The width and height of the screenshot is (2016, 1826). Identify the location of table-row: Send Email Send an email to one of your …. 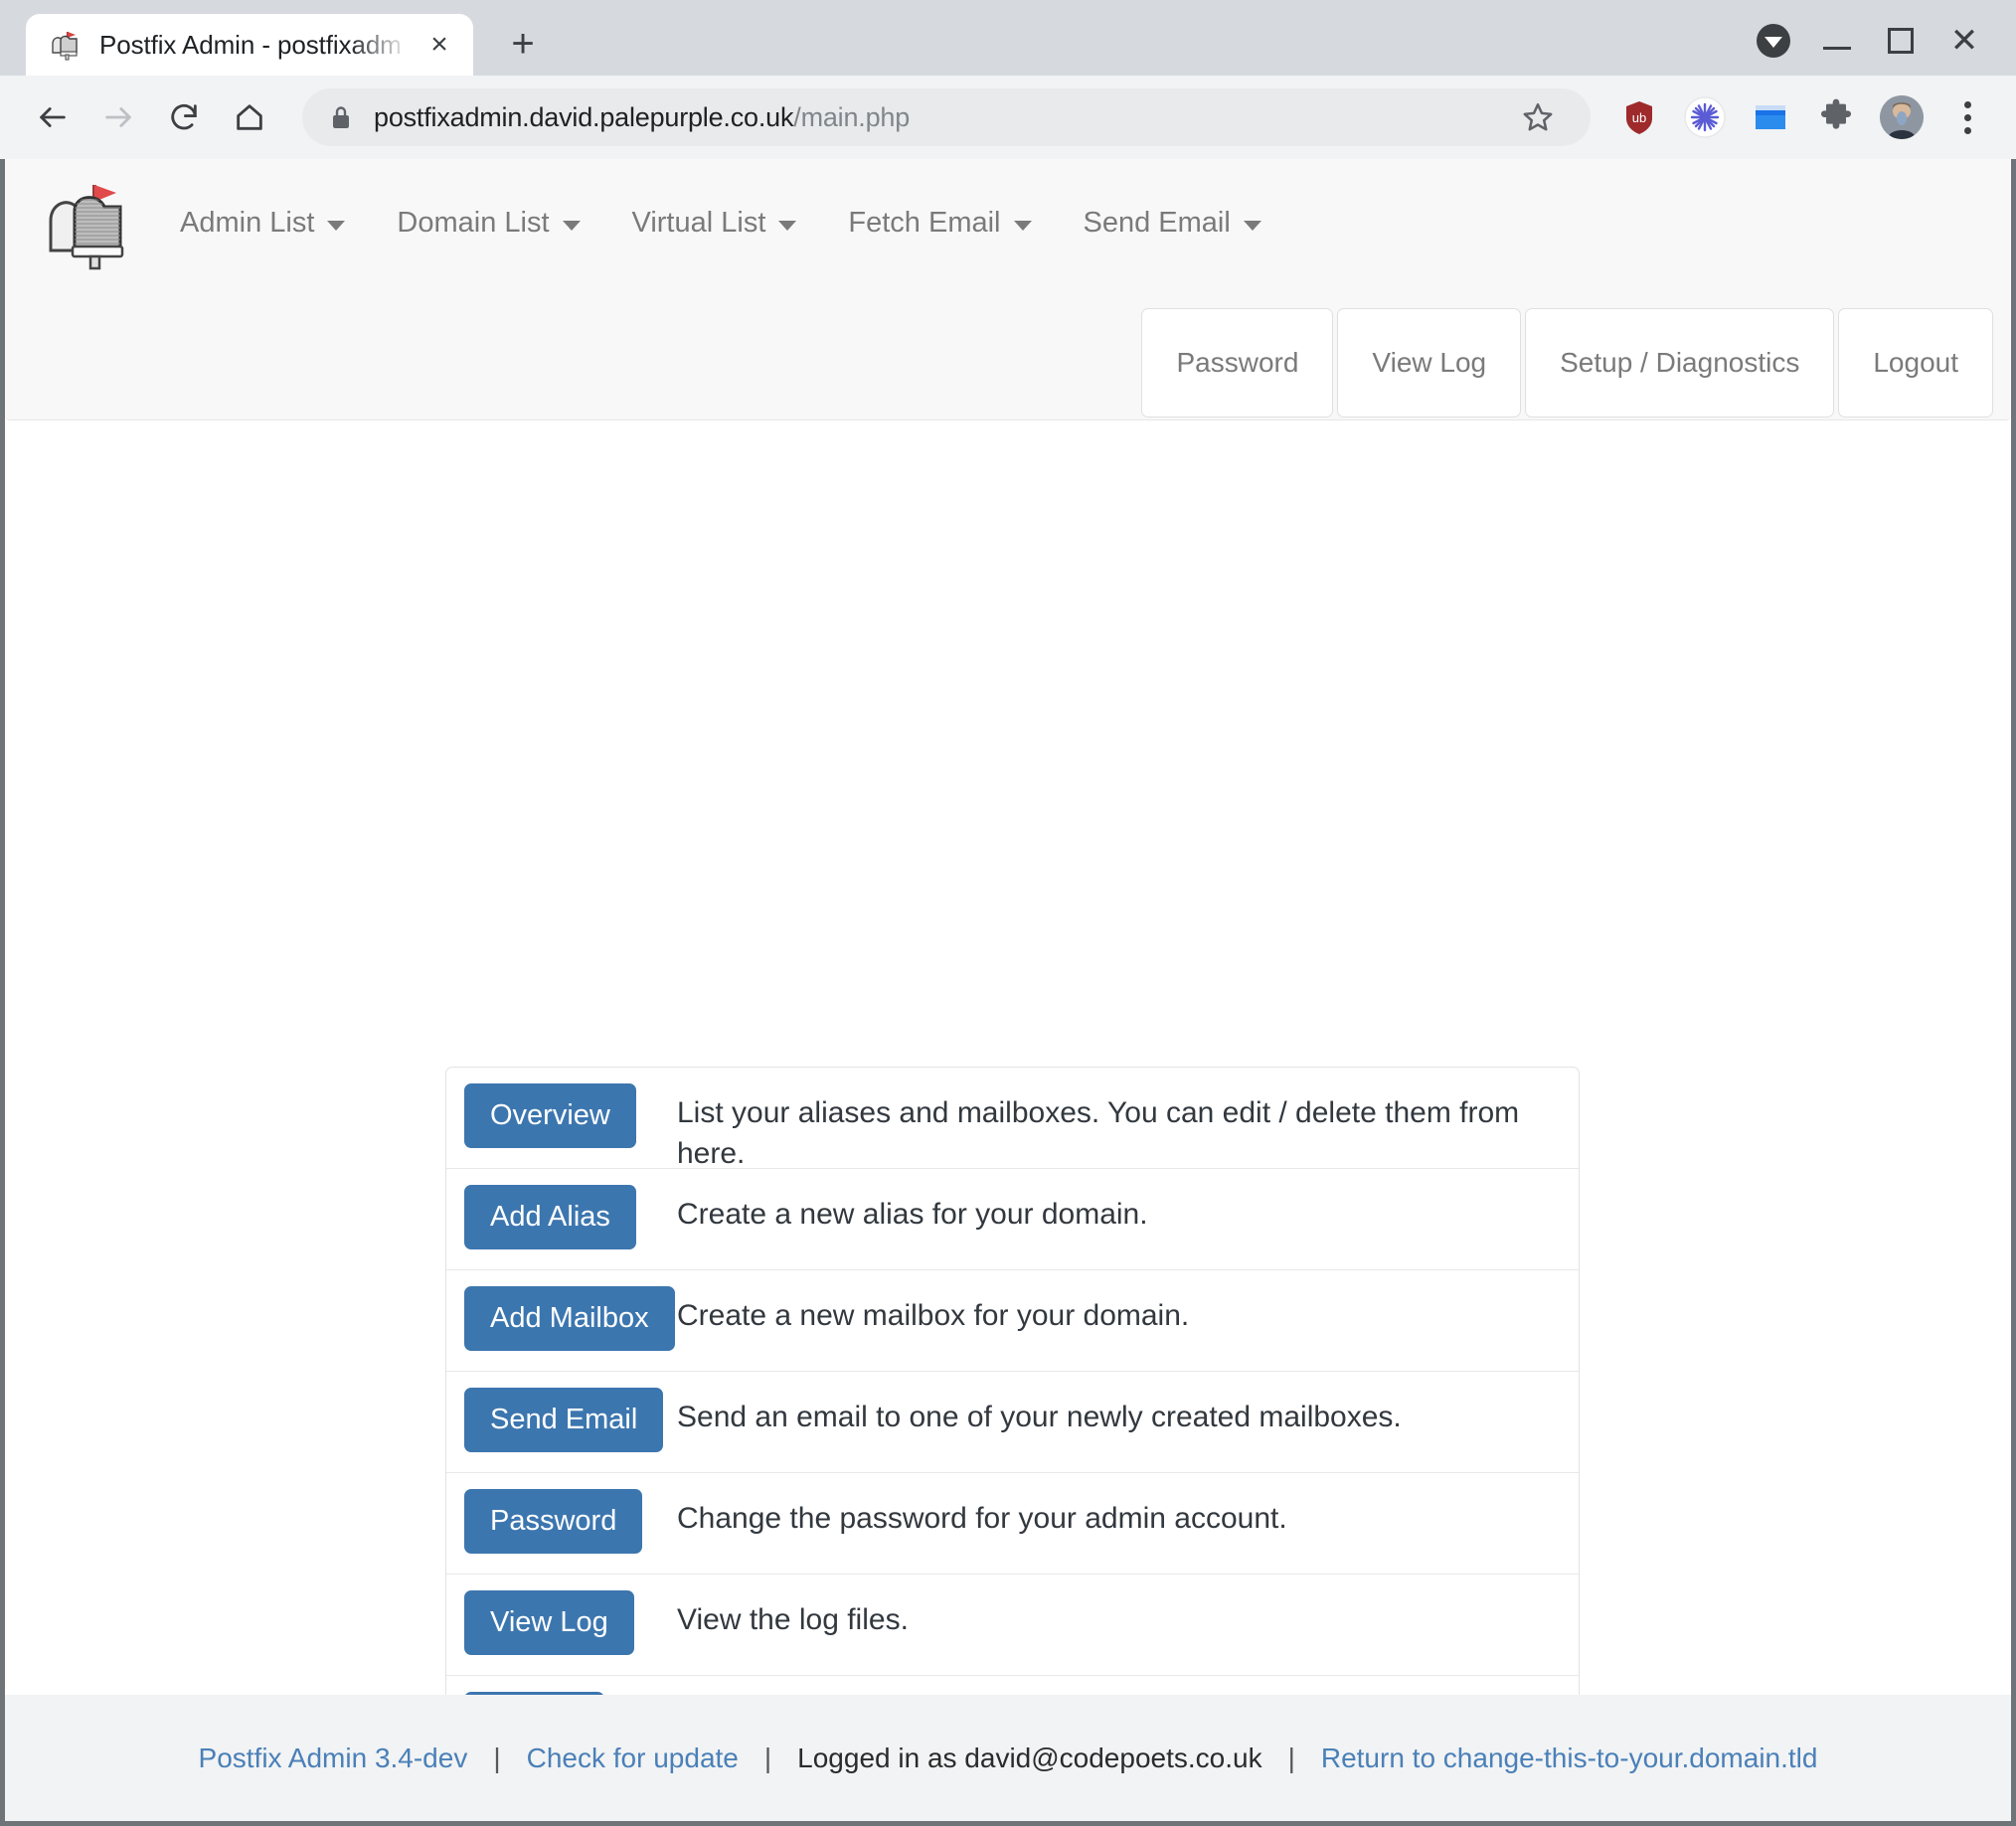
(1012, 1422).